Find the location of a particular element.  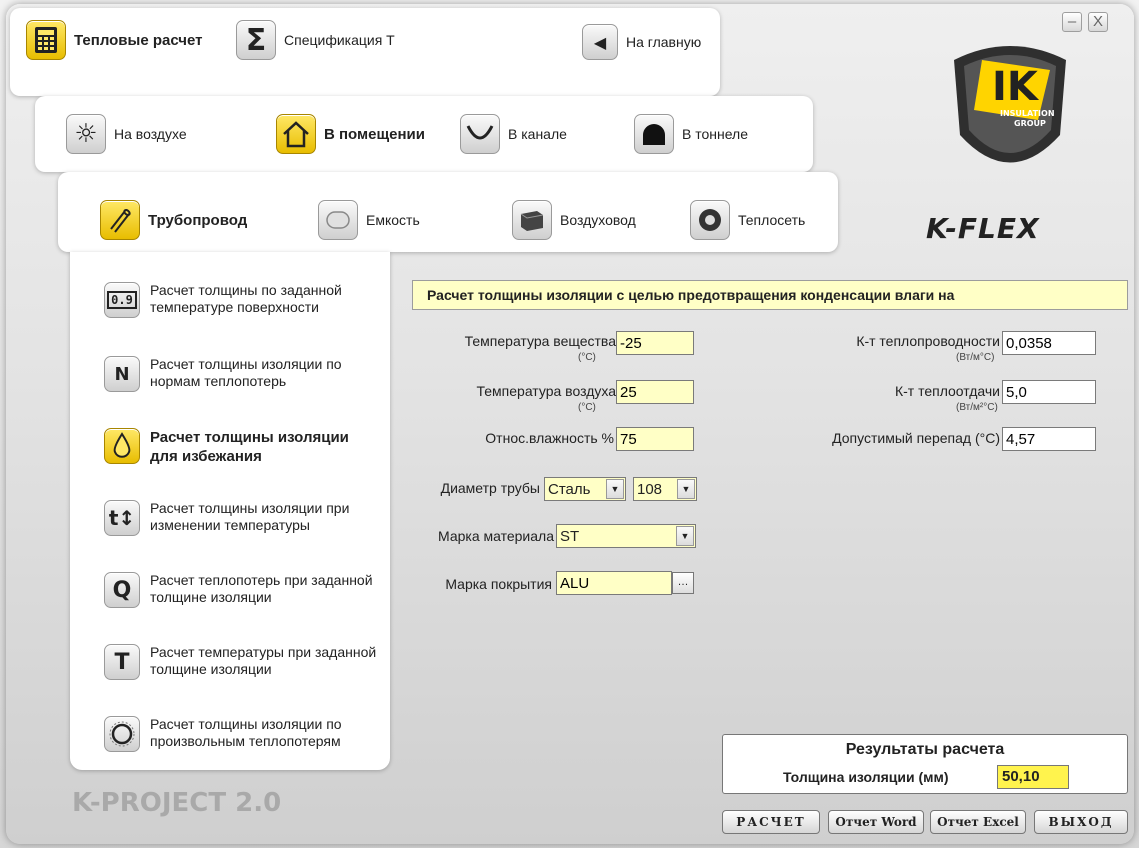

tab-indoor: В помещении is located at coordinates (350, 134).